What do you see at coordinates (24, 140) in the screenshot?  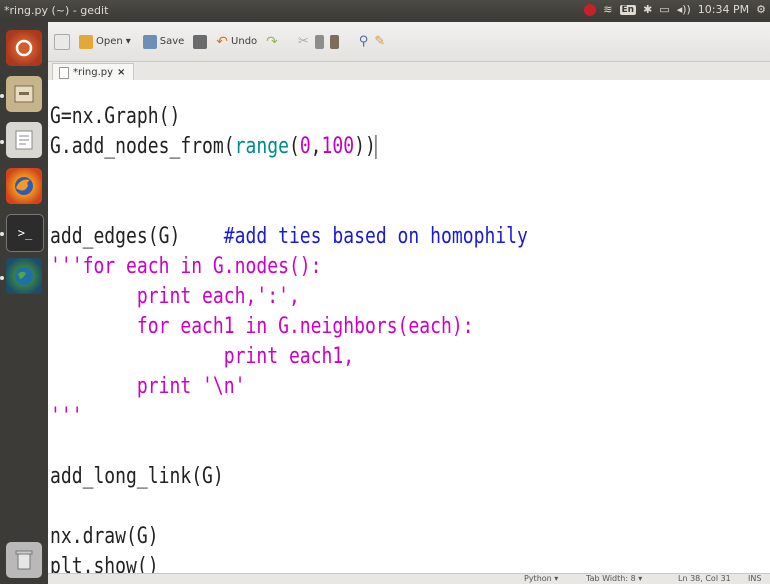 I see `text-editor-icon` at bounding box center [24, 140].